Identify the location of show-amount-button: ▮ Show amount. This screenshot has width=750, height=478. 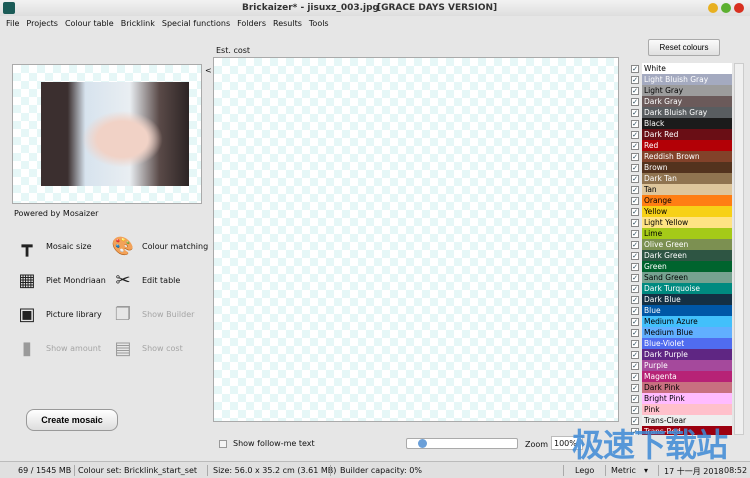
(58, 348).